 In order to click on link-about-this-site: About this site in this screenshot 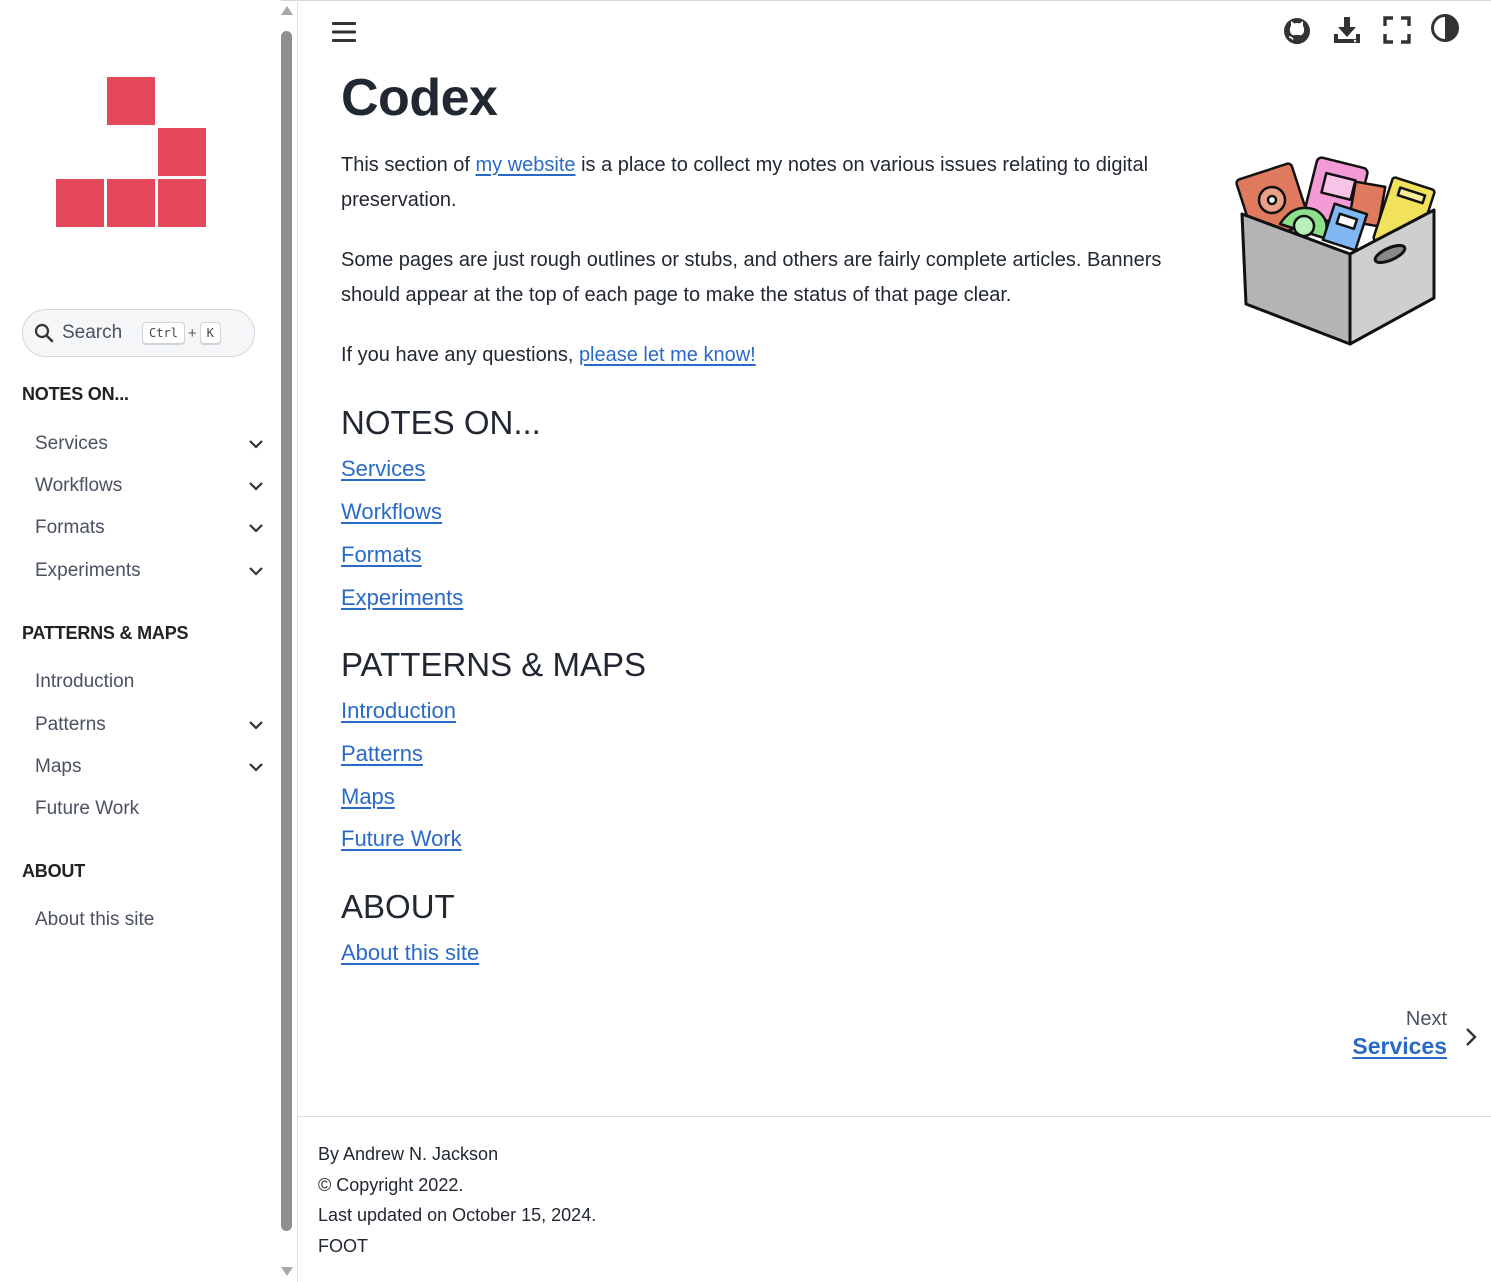, I will do `click(410, 953)`.